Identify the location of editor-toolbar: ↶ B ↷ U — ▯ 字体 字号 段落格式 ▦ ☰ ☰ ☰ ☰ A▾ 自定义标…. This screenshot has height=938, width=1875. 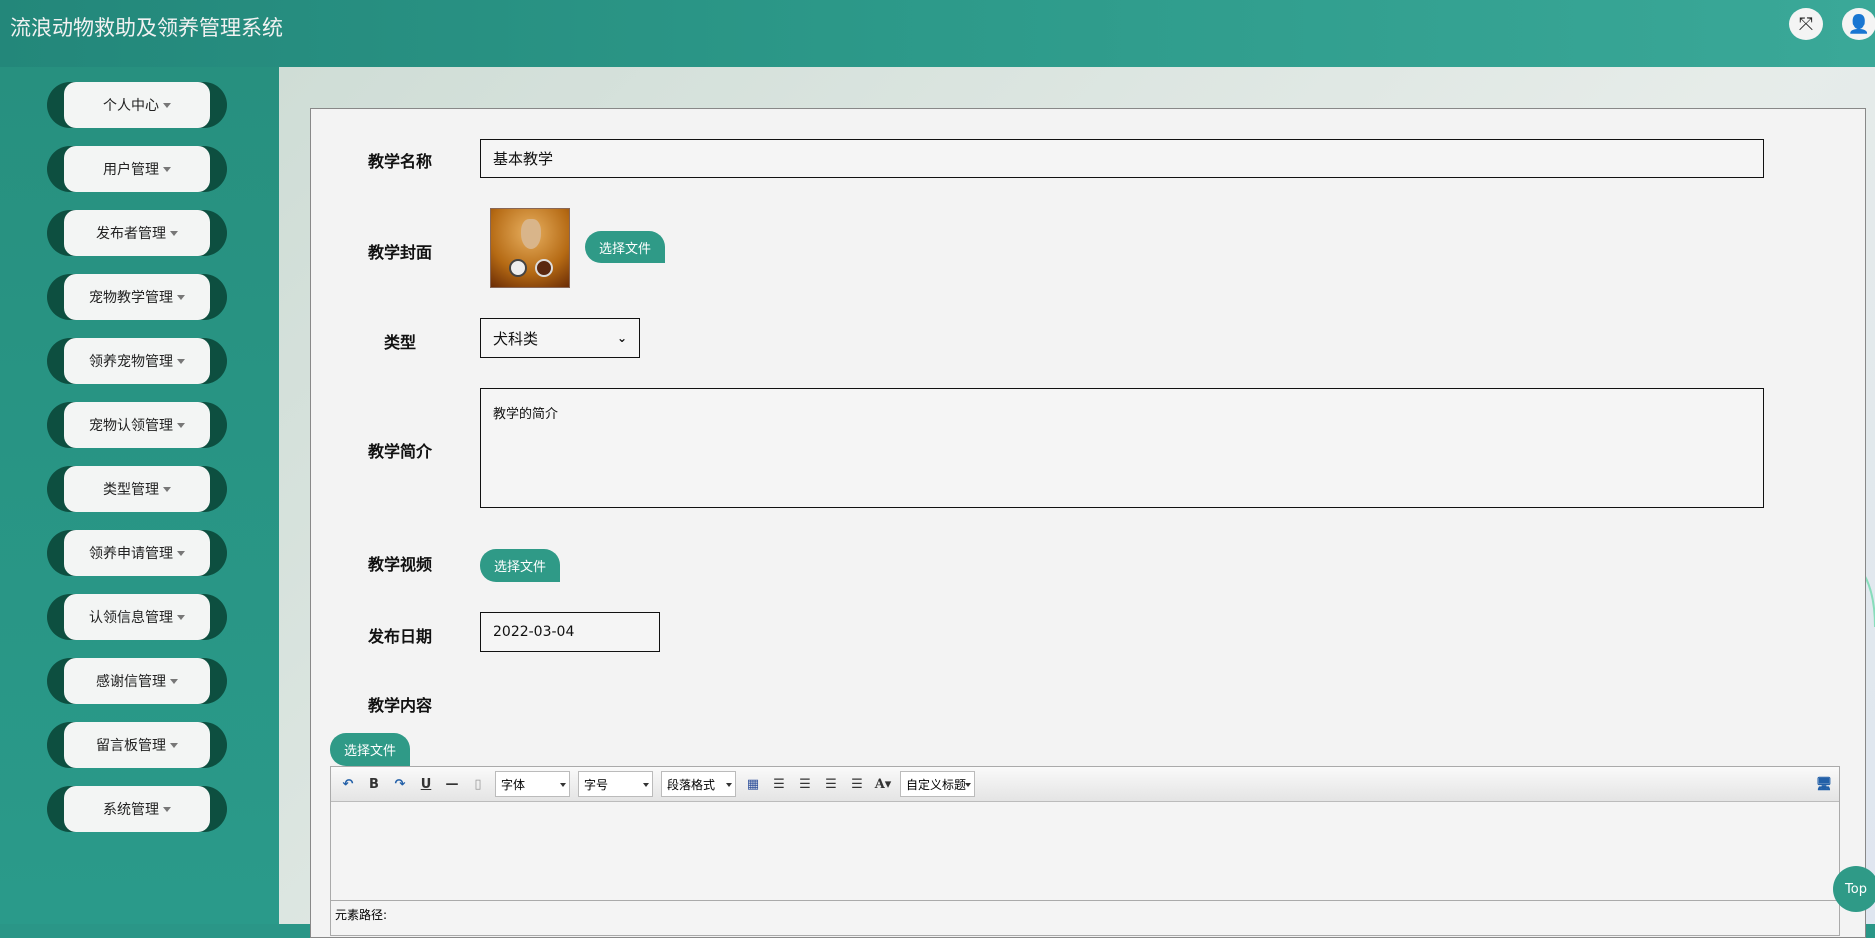
(1085, 784).